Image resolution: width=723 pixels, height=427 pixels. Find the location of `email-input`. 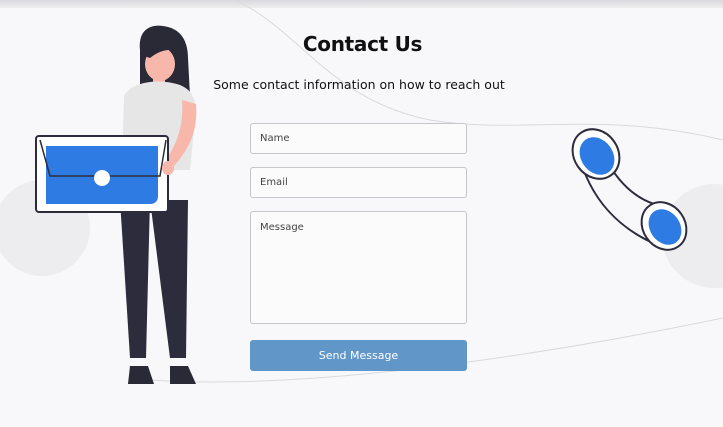

email-input is located at coordinates (358, 182).